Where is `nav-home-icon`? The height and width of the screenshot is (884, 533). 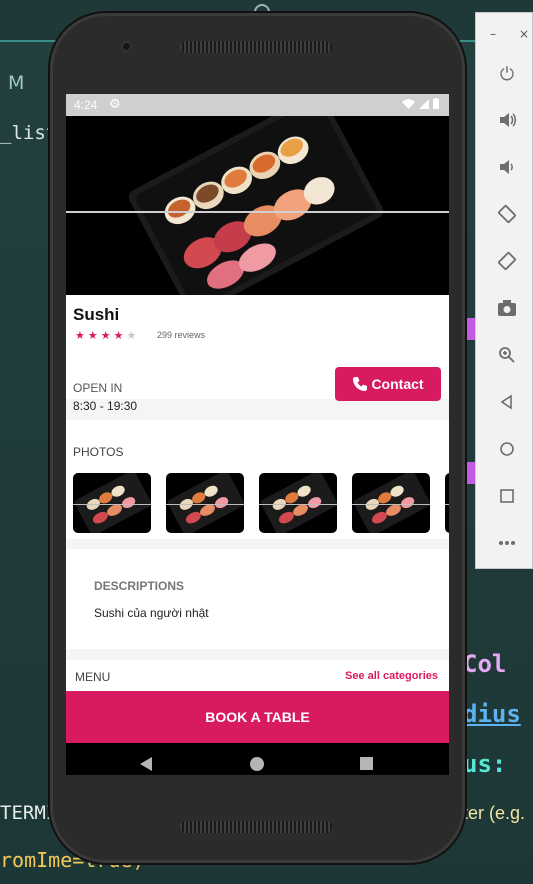
nav-home-icon is located at coordinates (257, 764).